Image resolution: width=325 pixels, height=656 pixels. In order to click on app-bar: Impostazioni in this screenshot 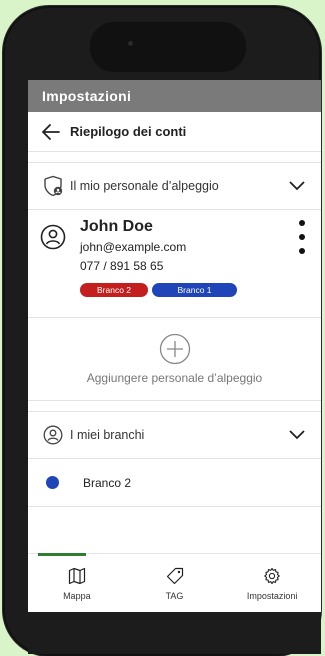, I will do `click(174, 96)`.